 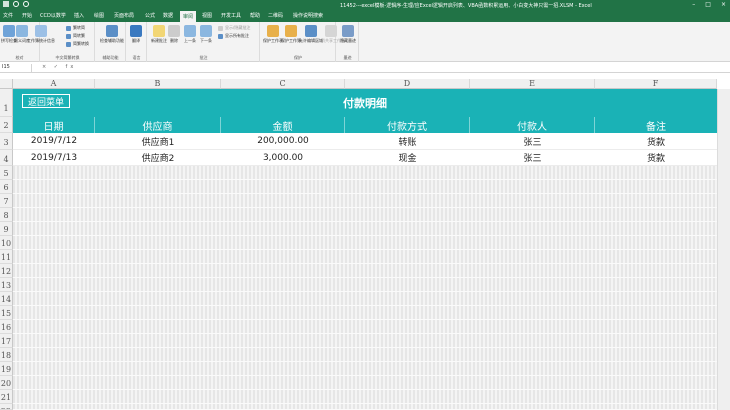 What do you see at coordinates (6, 125) in the screenshot?
I see `row-header-2: 2` at bounding box center [6, 125].